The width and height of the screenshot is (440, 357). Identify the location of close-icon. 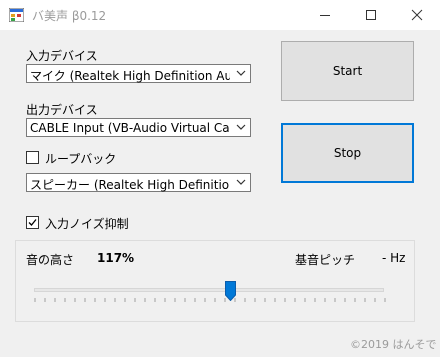
(417, 15).